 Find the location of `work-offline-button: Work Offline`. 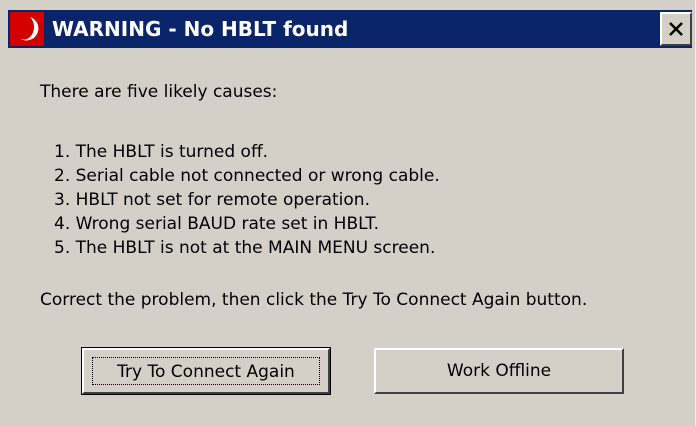

work-offline-button: Work Offline is located at coordinates (499, 371).